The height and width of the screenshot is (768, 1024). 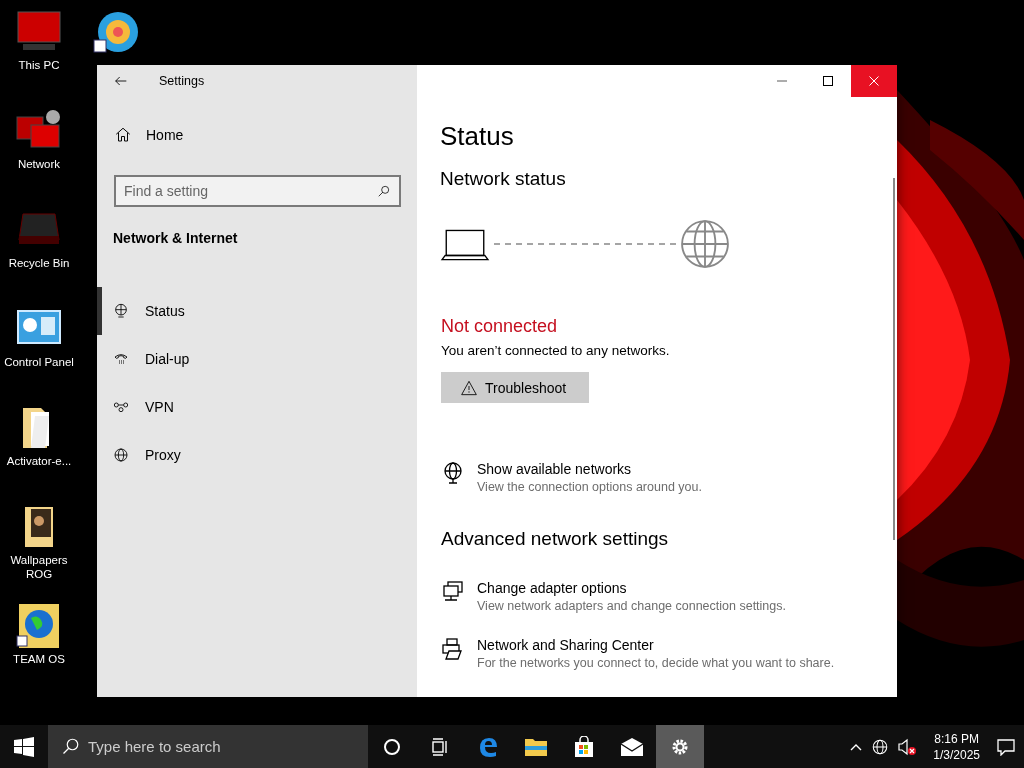 I want to click on link-description: View network adapters and change connection settings., so click(x=631, y=606).